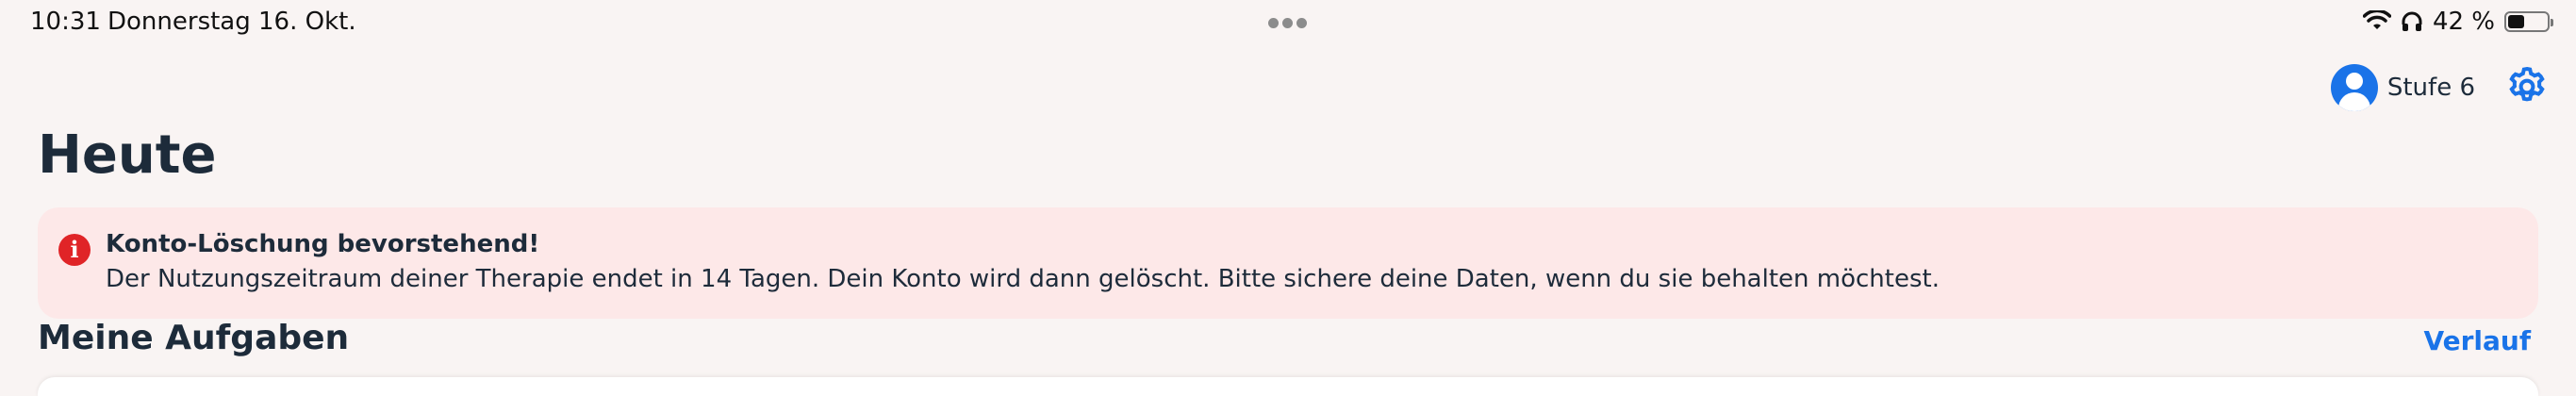 The image size is (2576, 396). I want to click on task-card, so click(1288, 386).